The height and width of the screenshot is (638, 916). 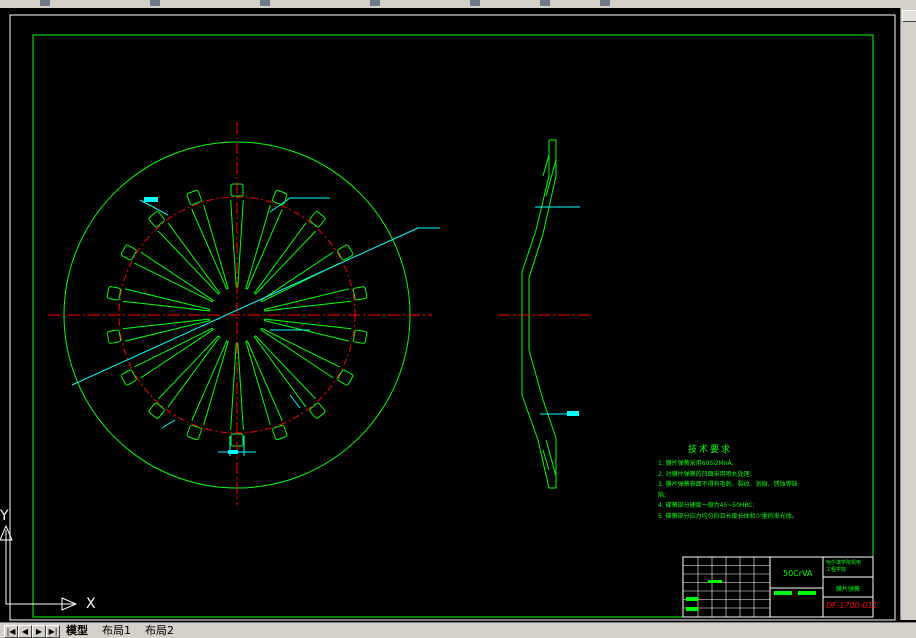 What do you see at coordinates (116, 630) in the screenshot?
I see `tab-layout1: 布局1` at bounding box center [116, 630].